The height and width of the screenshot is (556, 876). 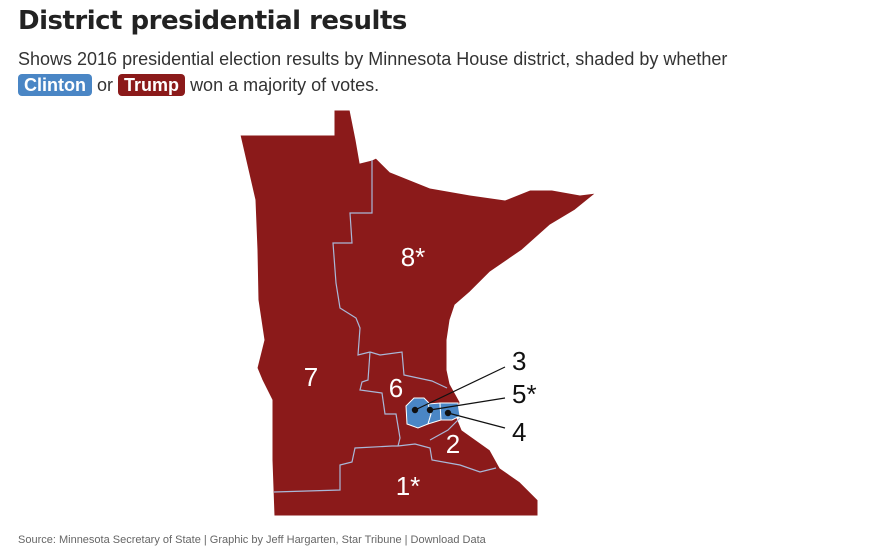 I want to click on district-label-5: 5*, so click(x=524, y=394).